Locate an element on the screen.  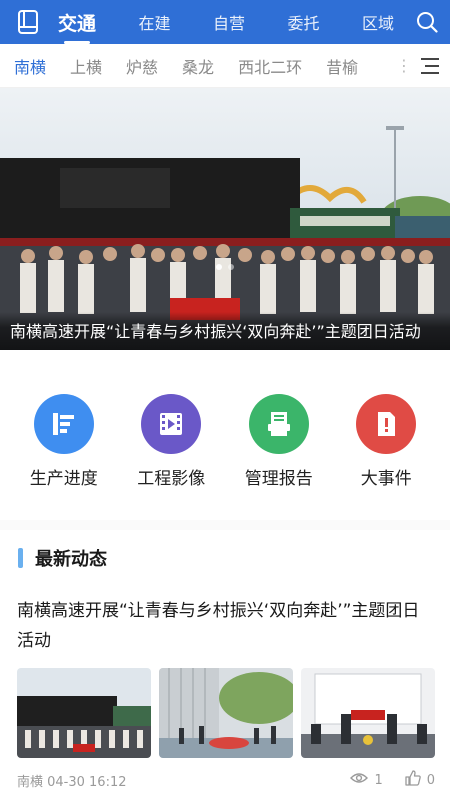
search-icon is located at coordinates (427, 22).